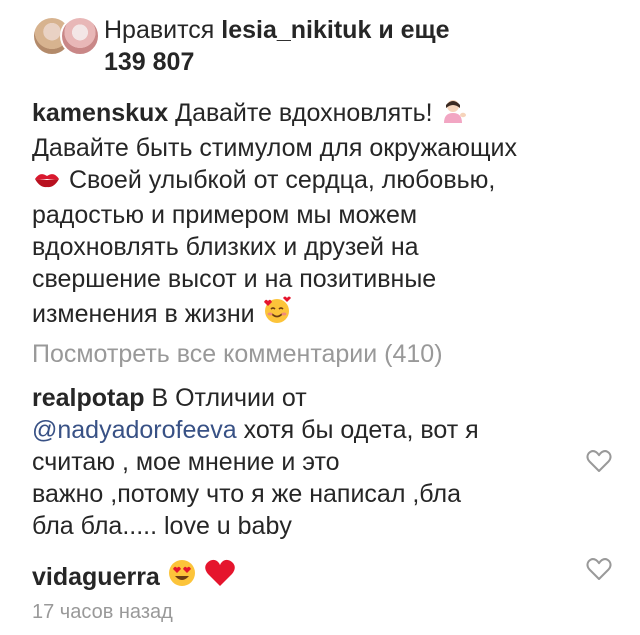  Describe the element at coordinates (277, 314) in the screenshot. I see `smiling-face-with-hearts-emoji-icon` at that location.